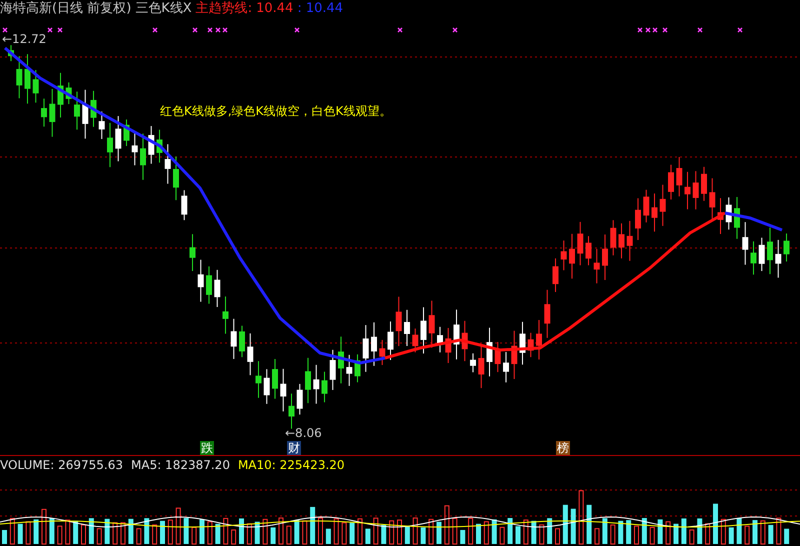  Describe the element at coordinates (207, 448) in the screenshot. I see `signal-badge: 跌` at that location.